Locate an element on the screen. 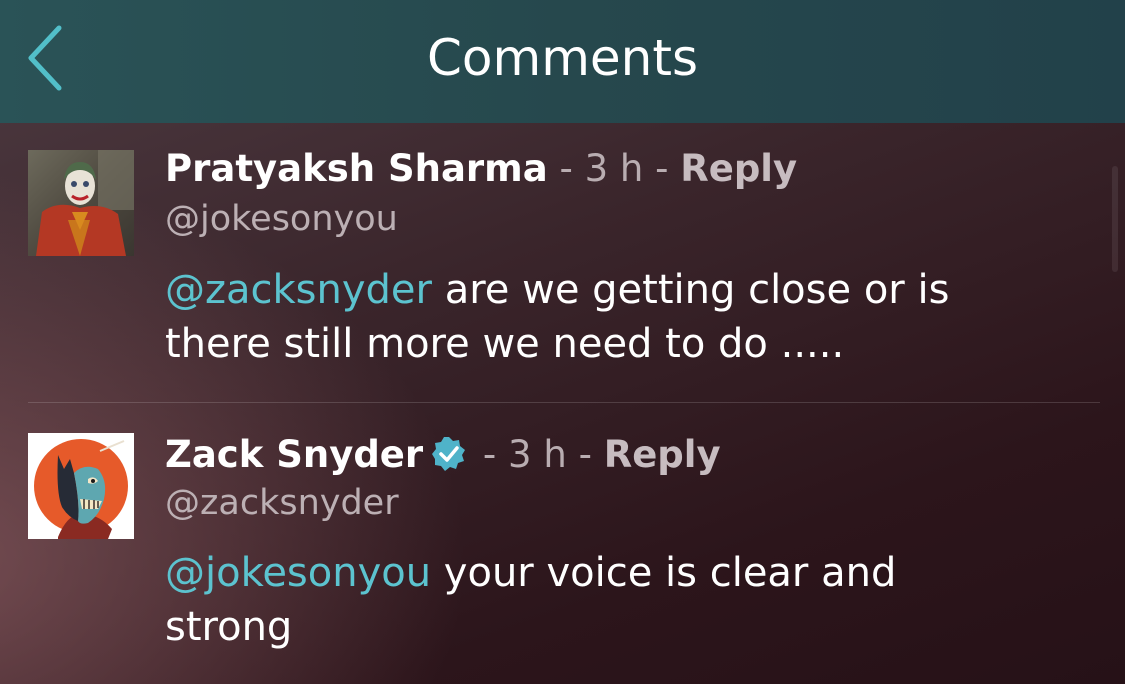  comment-meta: Zack Snyder - 3 h - Reply is located at coordinates (443, 455).